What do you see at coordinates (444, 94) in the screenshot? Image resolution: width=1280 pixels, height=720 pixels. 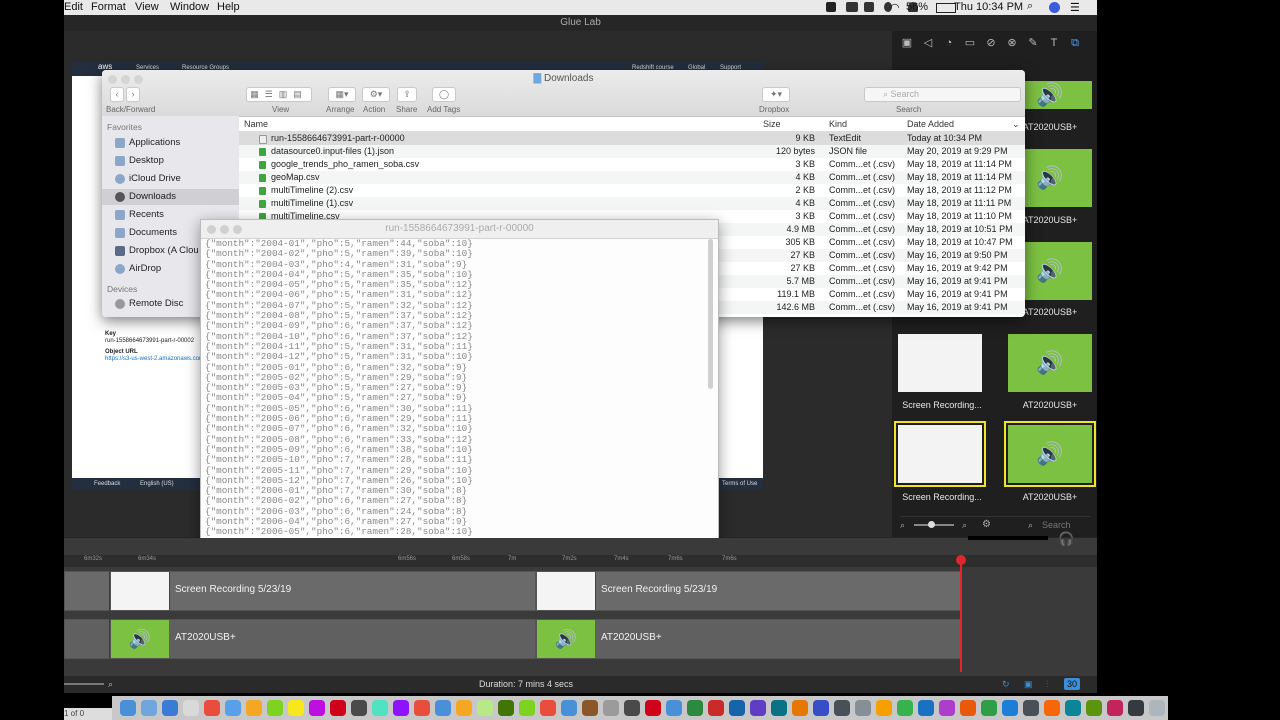 I see `add-tags-button: ◯` at bounding box center [444, 94].